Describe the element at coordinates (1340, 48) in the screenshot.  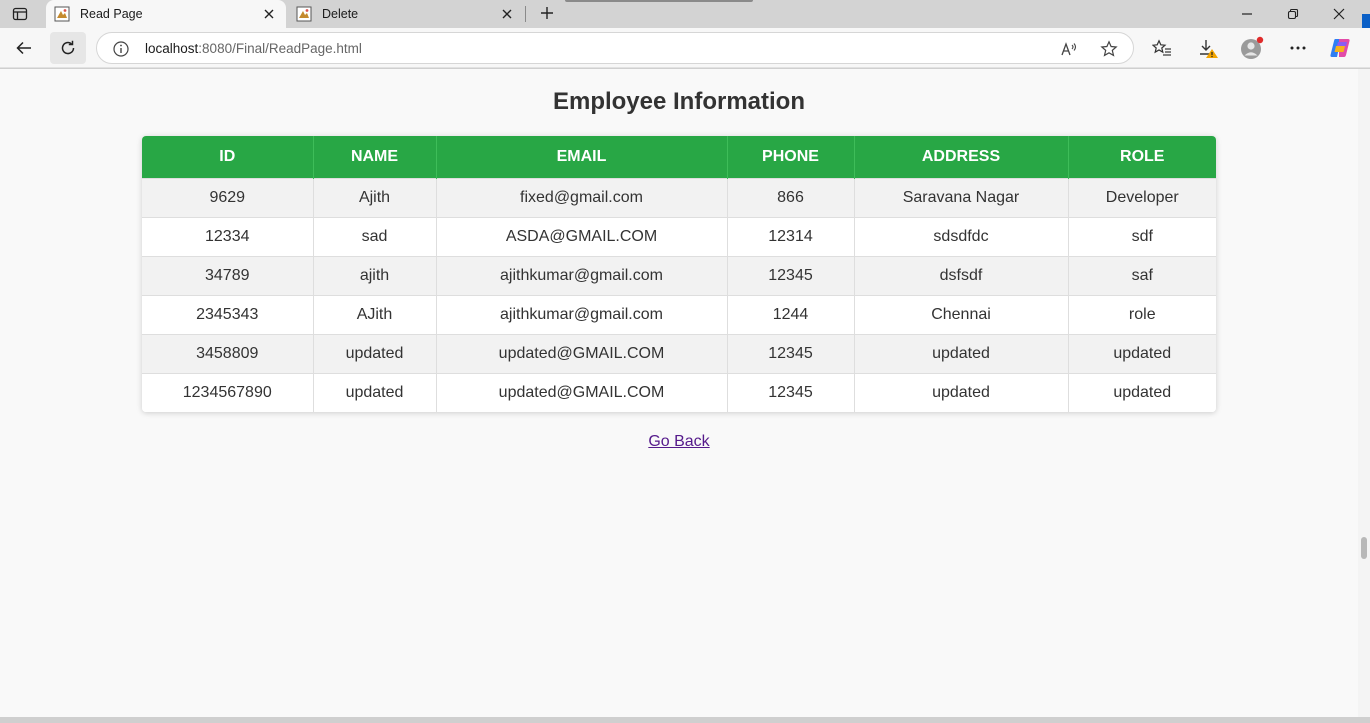
I see `copilot-icon` at that location.